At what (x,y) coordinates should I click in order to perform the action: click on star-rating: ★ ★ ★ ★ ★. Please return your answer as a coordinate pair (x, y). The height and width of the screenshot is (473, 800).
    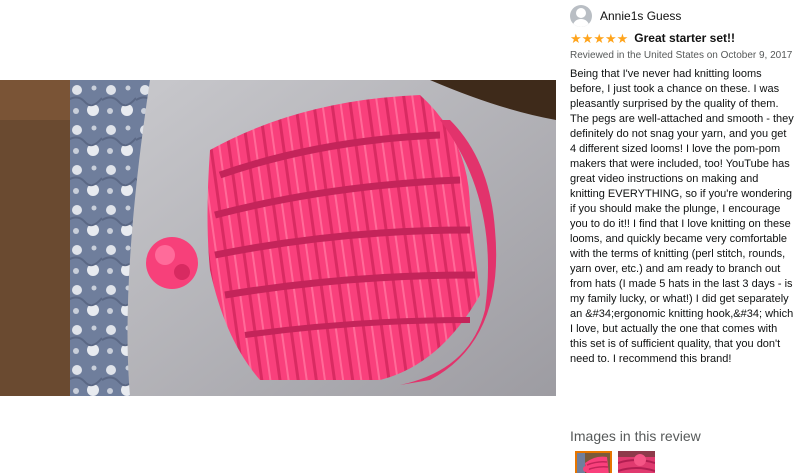
    Looking at the image, I should click on (599, 38).